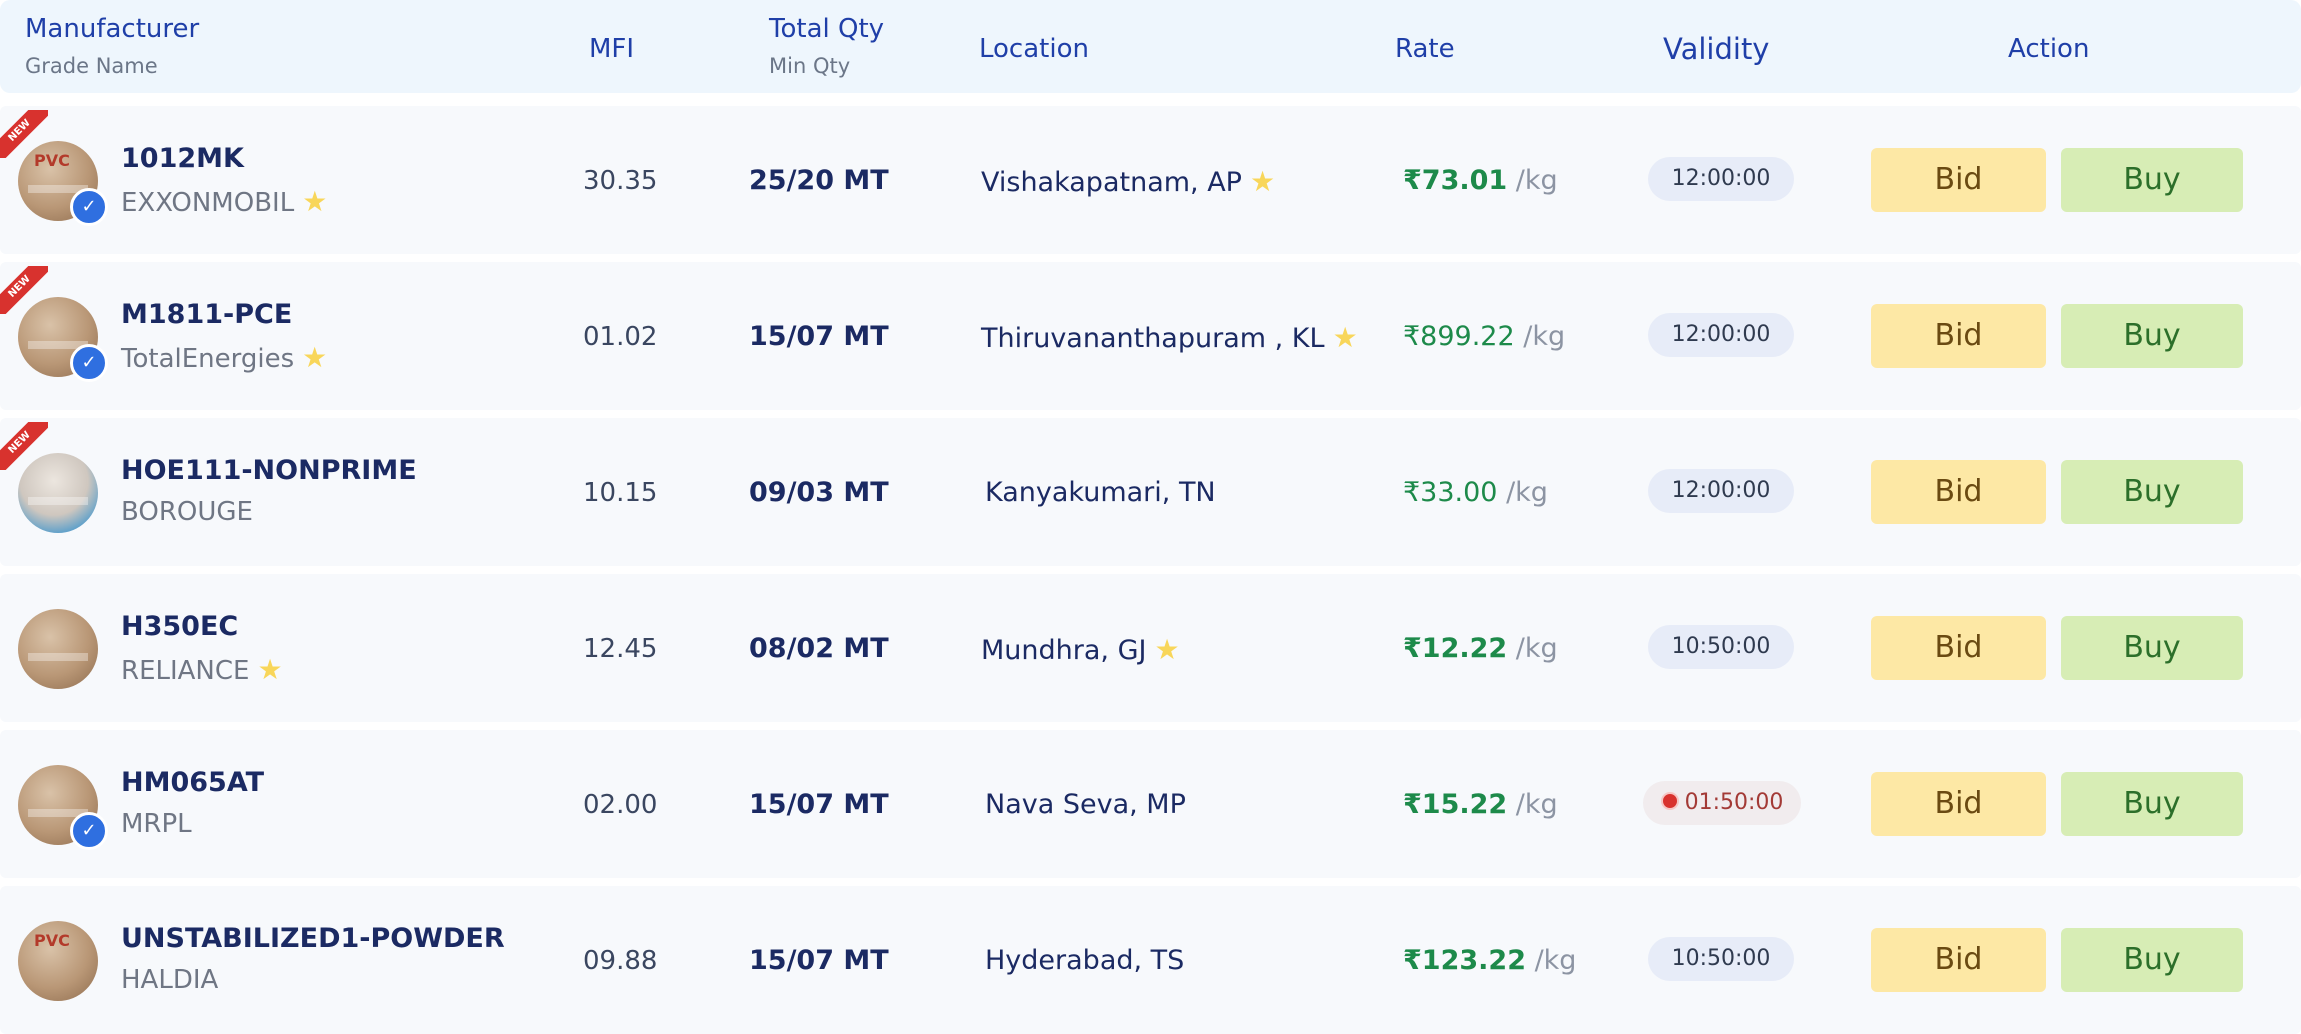 This screenshot has height=1034, width=2301. What do you see at coordinates (224, 357) in the screenshot?
I see `manufacturer-name: TotalEnergies ★` at bounding box center [224, 357].